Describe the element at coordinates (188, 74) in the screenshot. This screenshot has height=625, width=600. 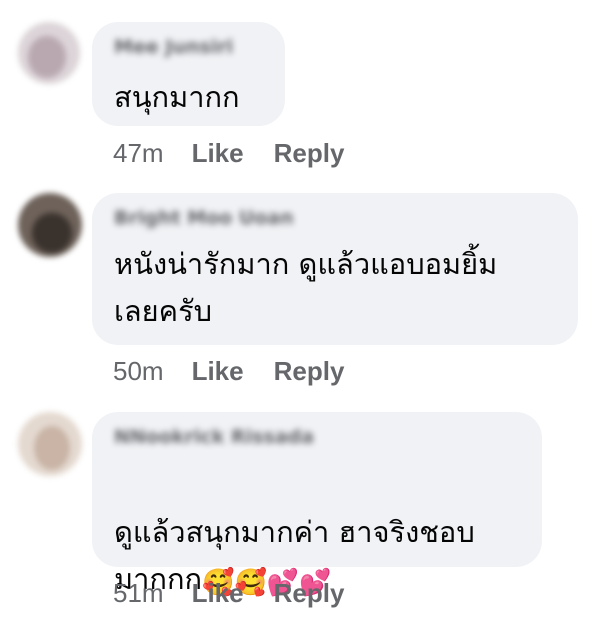
I see `comment-bubble: Mee Junsiri สนุกมากก` at that location.